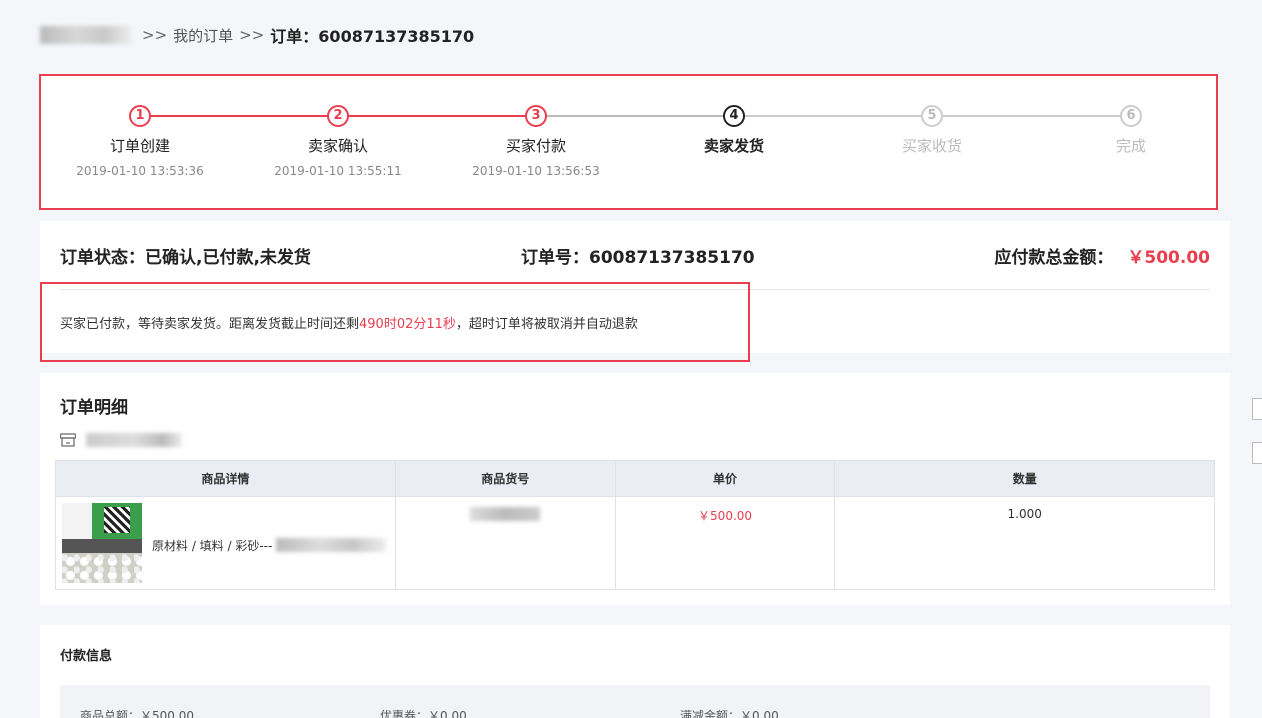  What do you see at coordinates (635, 701) in the screenshot?
I see `payment-summary: 商品总额：￥500.00 优惠券：￥0.00 满减金额：￥0.00` at bounding box center [635, 701].